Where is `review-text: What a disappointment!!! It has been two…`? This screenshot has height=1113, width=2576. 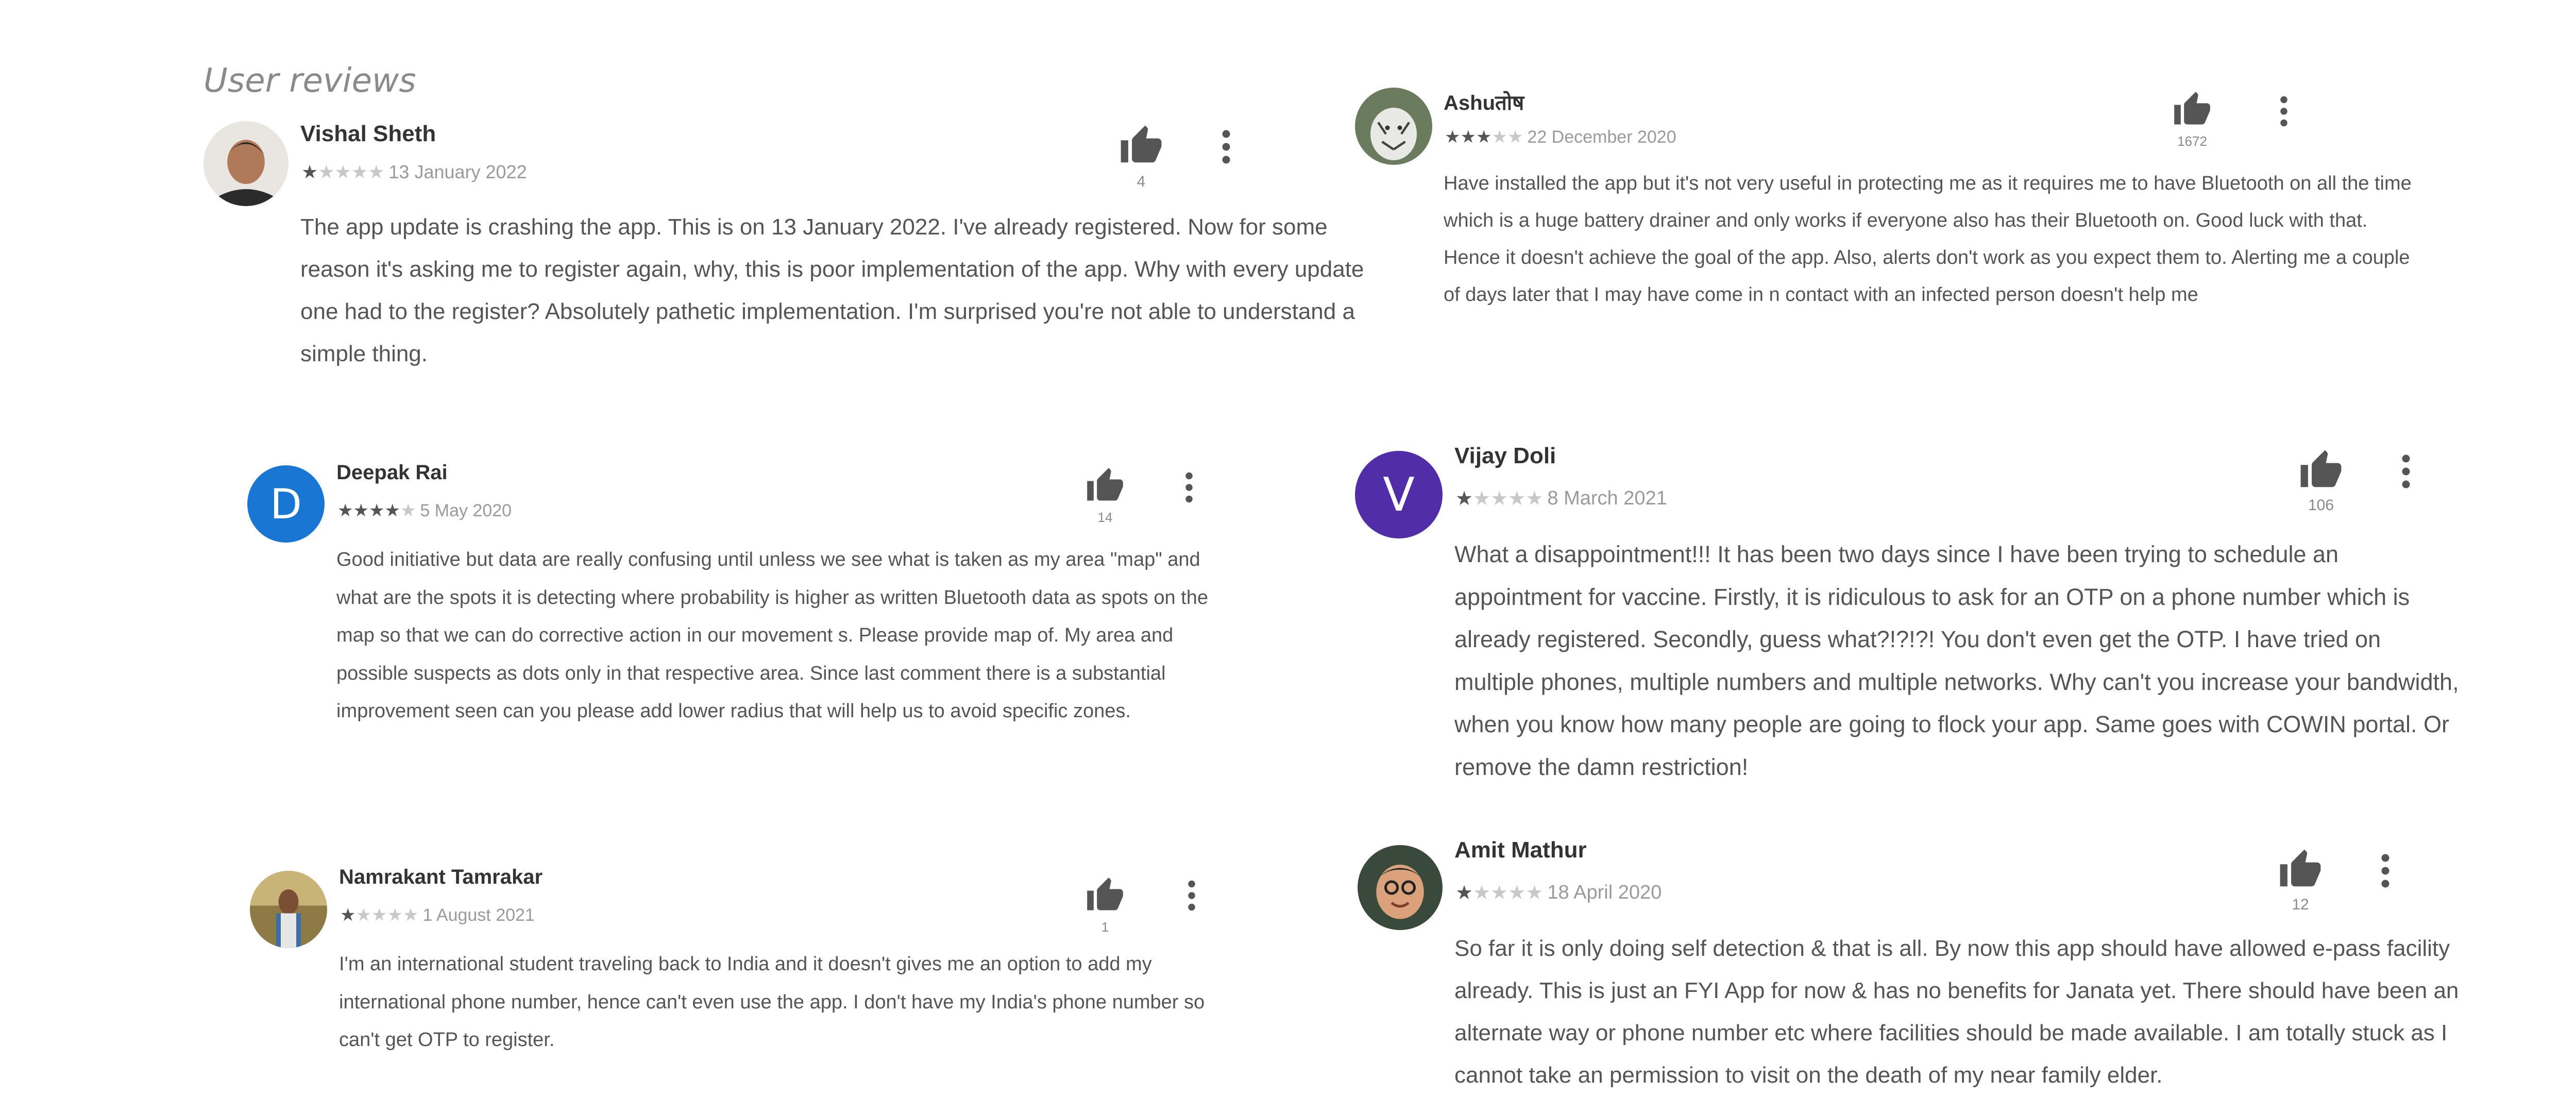 review-text: What a disappointment!!! It has been two… is located at coordinates (1956, 660).